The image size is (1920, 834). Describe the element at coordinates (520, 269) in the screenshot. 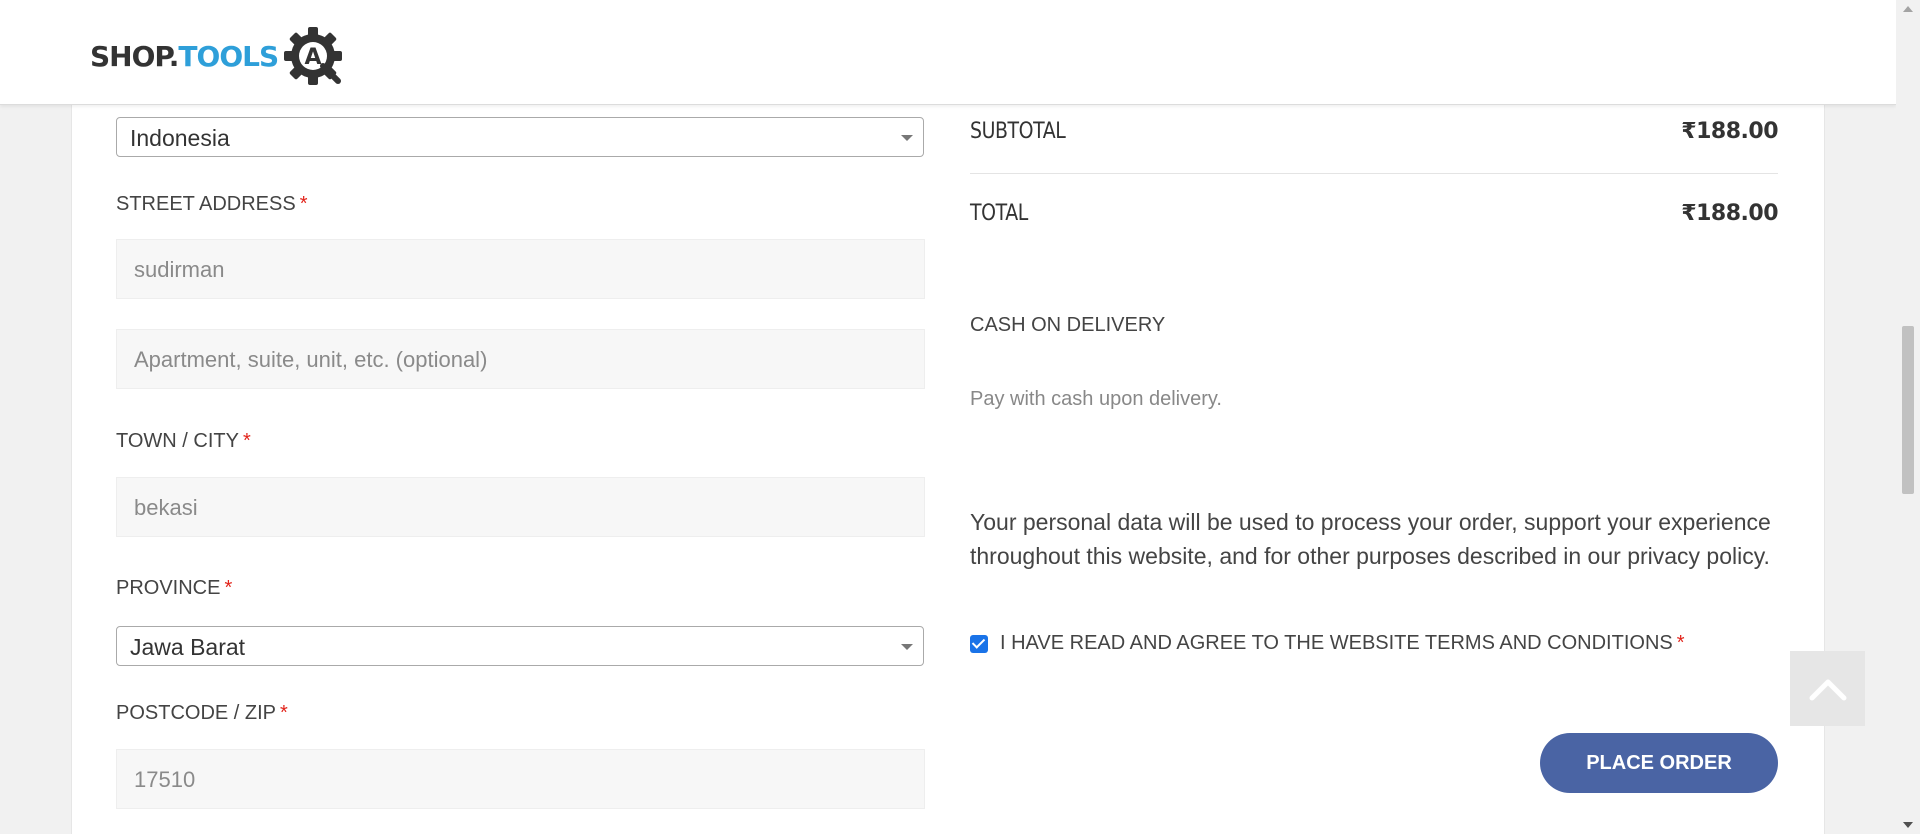

I see `street-address-input: sudirman` at that location.